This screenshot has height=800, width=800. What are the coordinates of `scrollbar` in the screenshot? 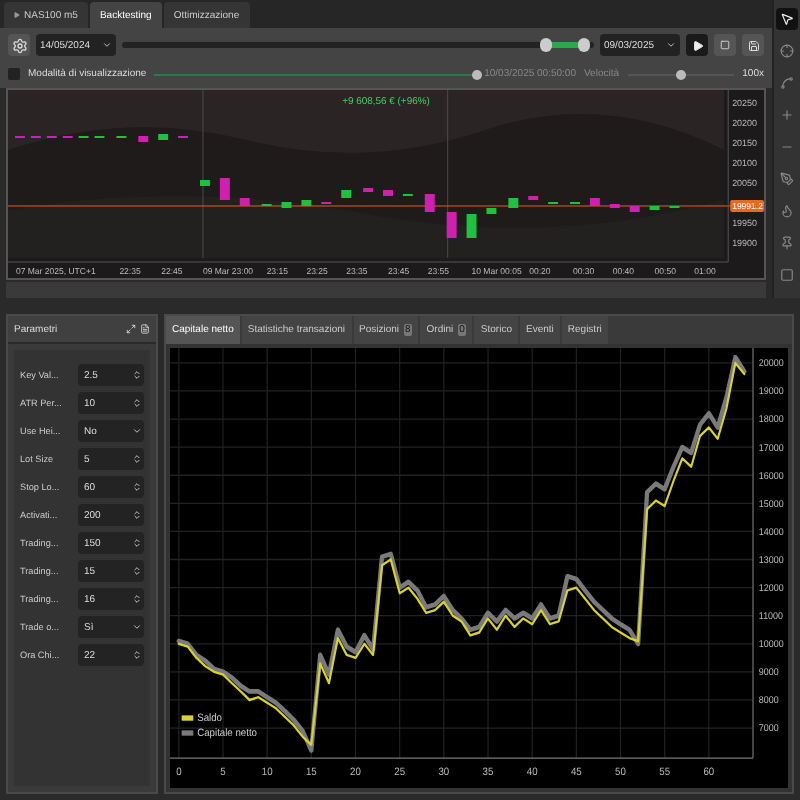 It's located at (386, 290).